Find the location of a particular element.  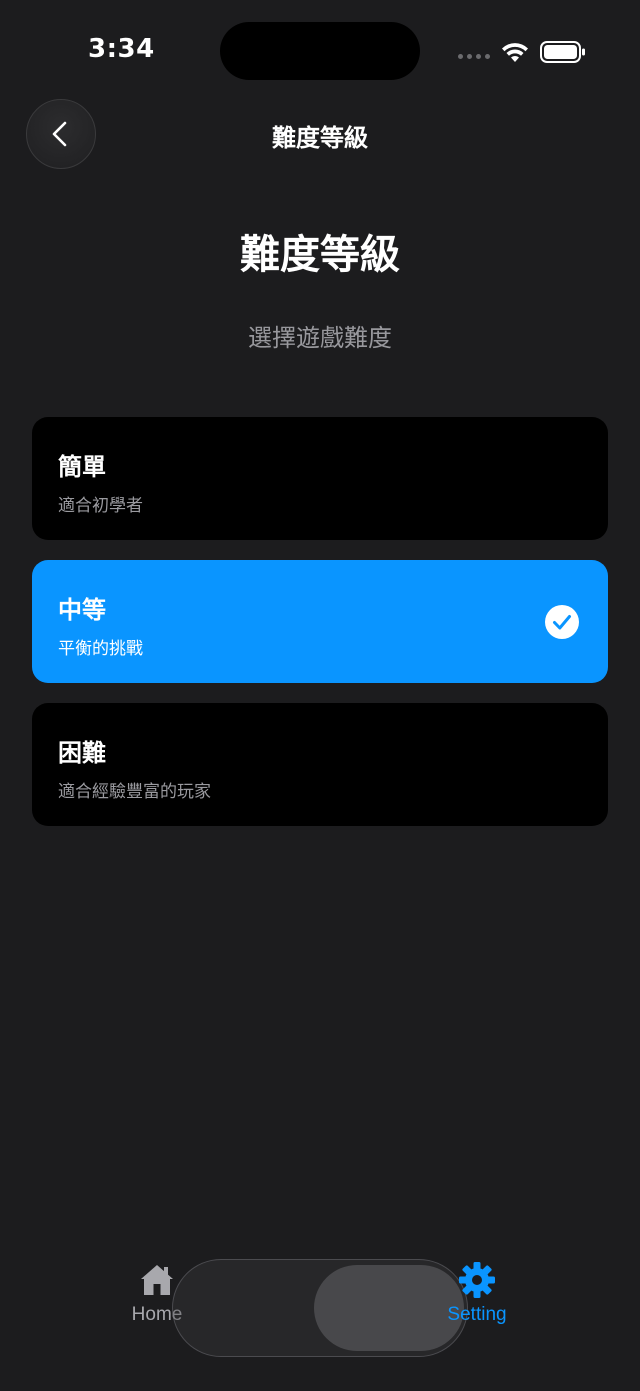

dynamic-island is located at coordinates (320, 51).